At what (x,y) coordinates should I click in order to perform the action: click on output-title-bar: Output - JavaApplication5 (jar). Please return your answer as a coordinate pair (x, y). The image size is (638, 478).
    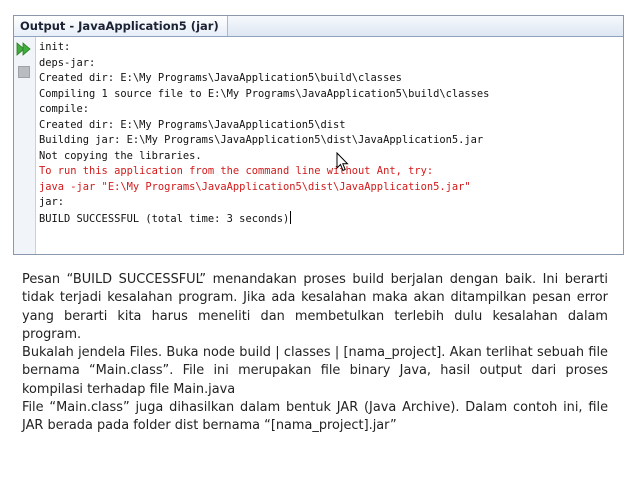
    Looking at the image, I should click on (318, 26).